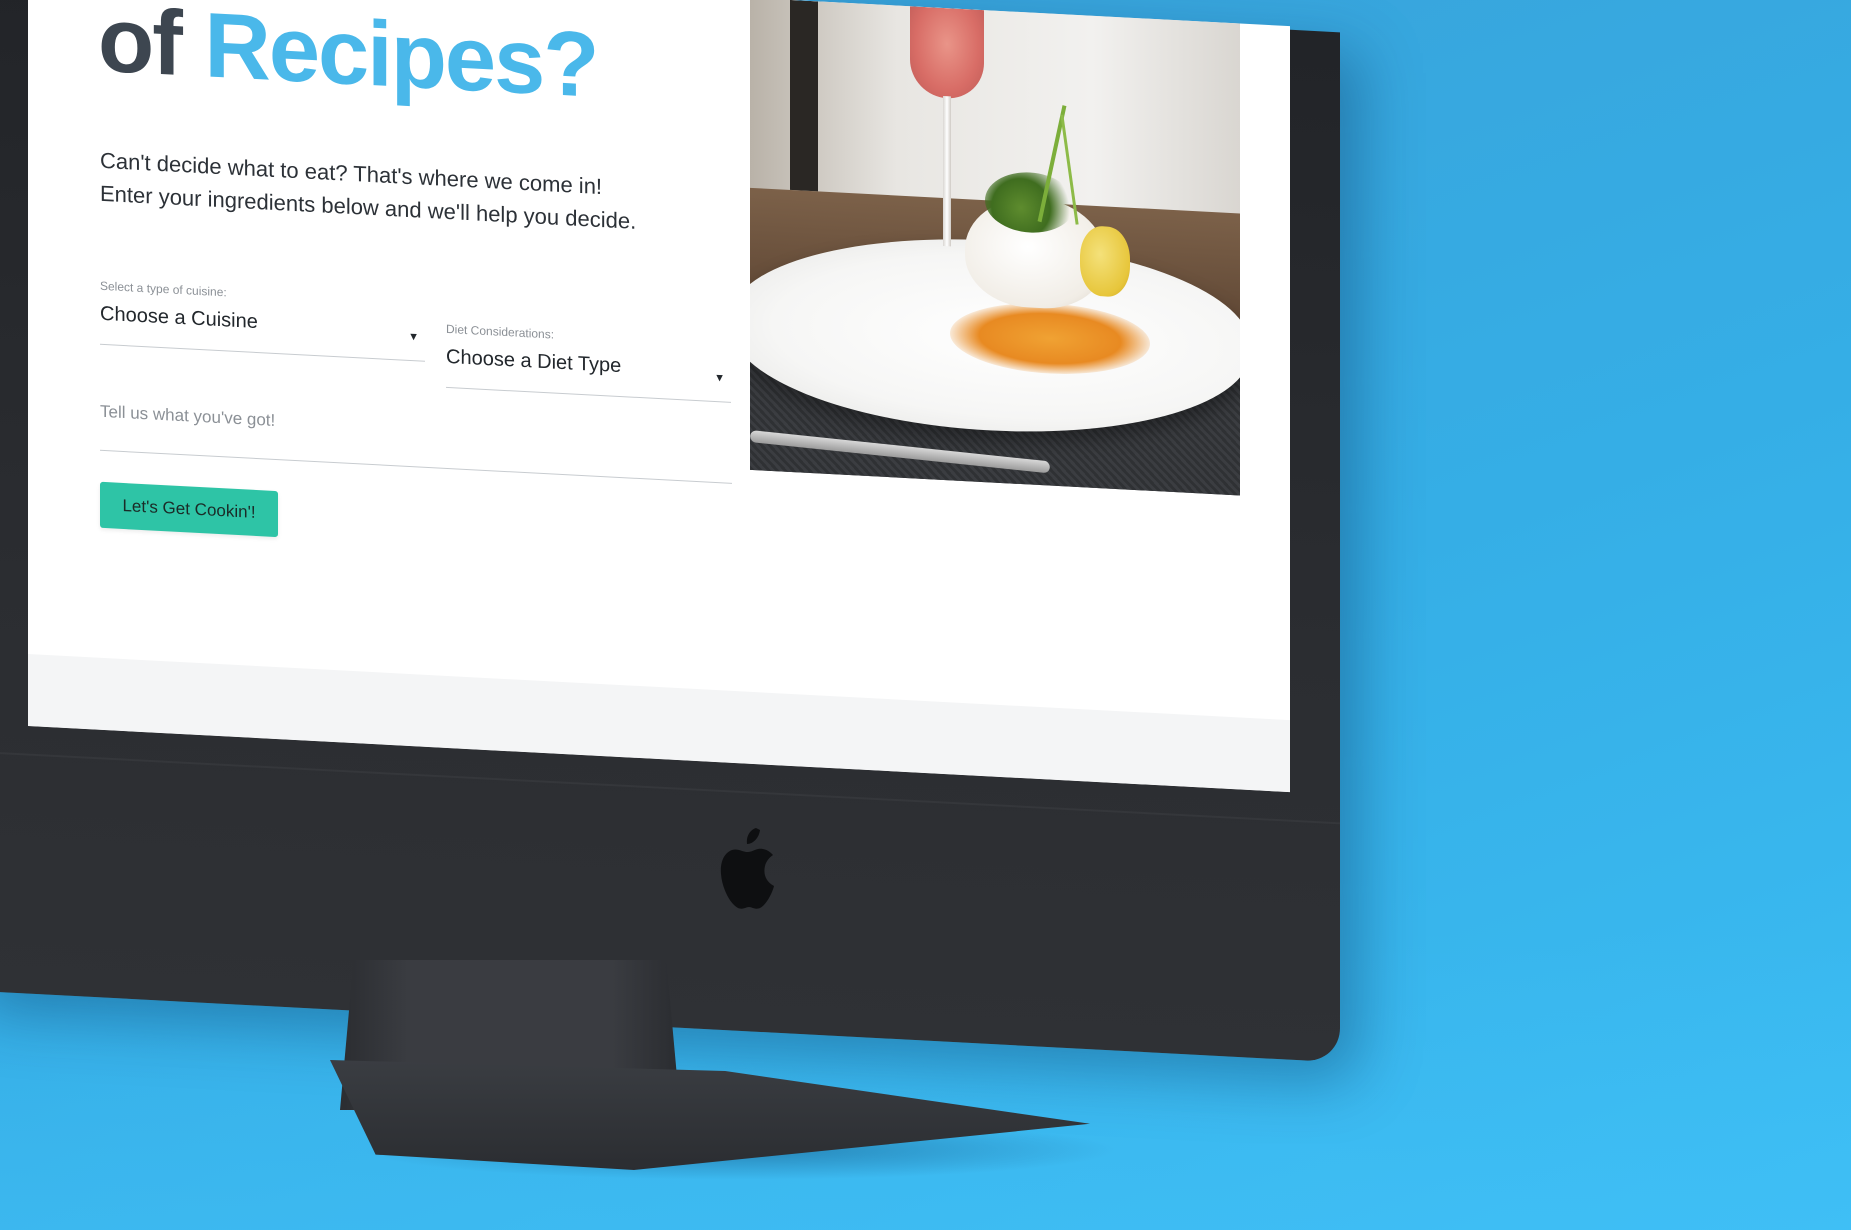 Image resolution: width=1851 pixels, height=1230 pixels. I want to click on photo-window-frame, so click(804, 96).